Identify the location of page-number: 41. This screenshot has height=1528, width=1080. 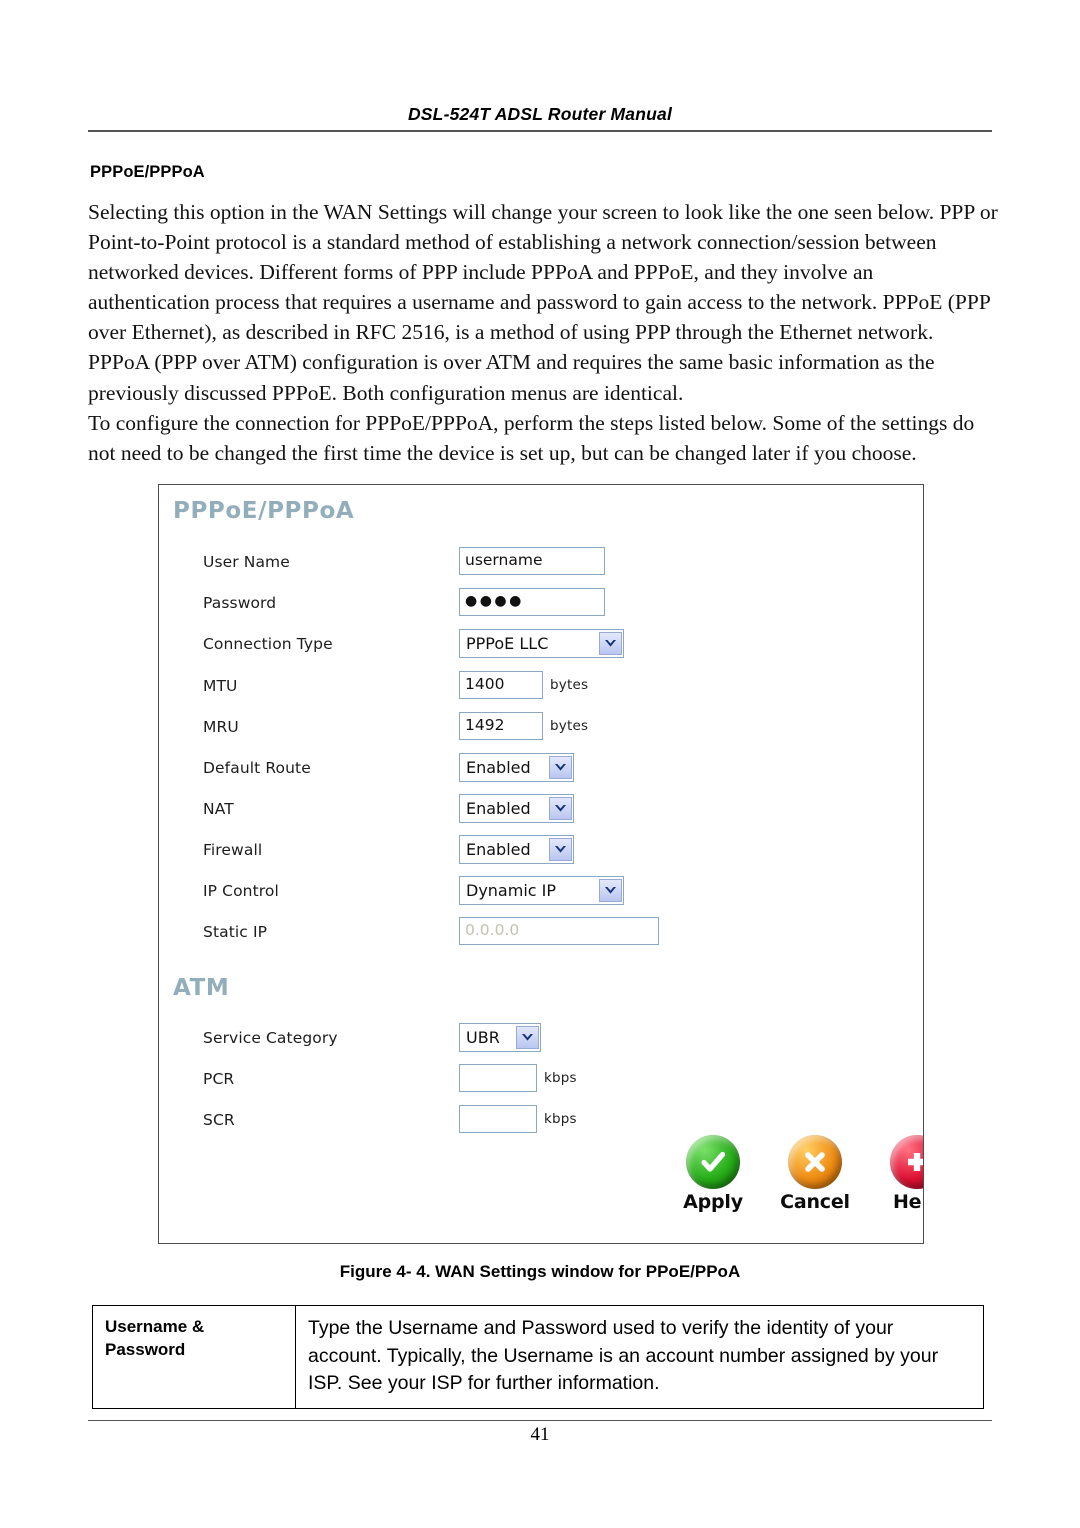
(540, 1434).